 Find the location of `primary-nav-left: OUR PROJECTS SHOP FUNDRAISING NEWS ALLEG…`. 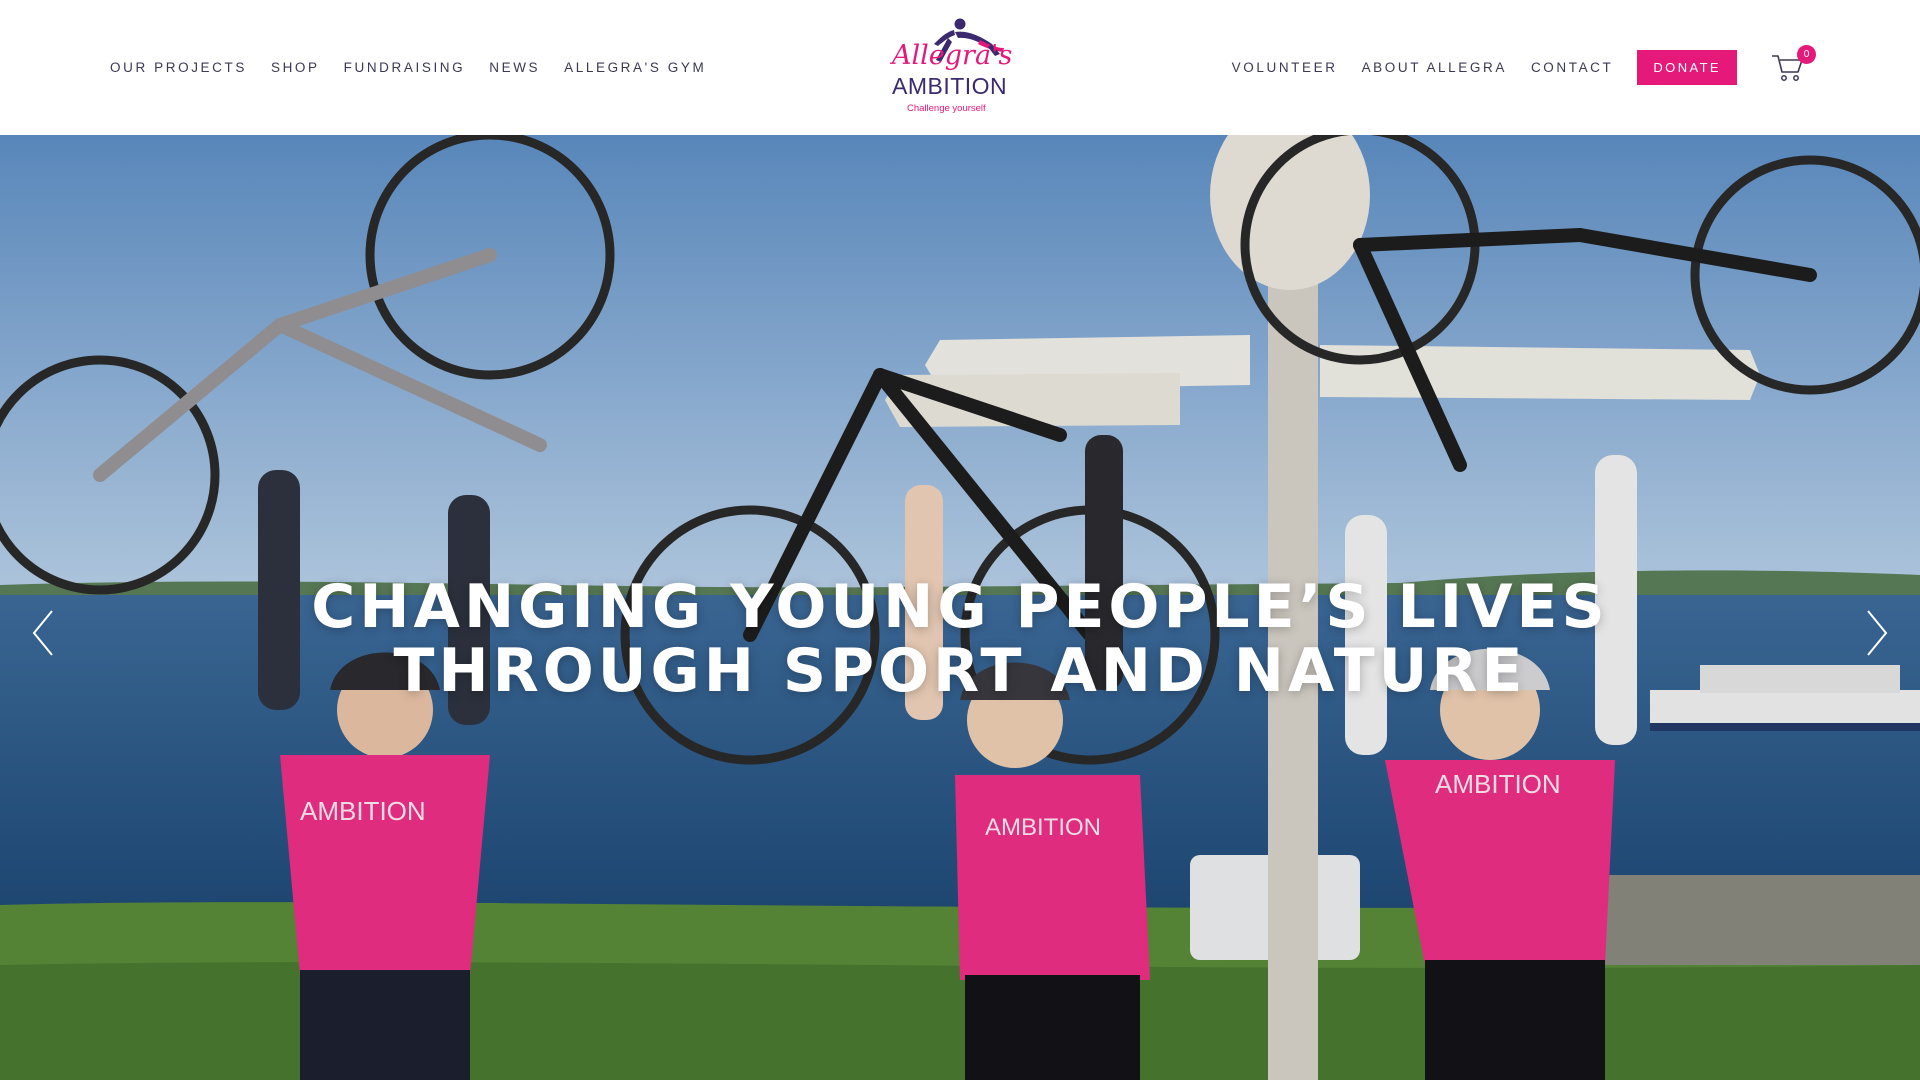

primary-nav-left: OUR PROJECTS SHOP FUNDRAISING NEWS ALLEG… is located at coordinates (420, 67).